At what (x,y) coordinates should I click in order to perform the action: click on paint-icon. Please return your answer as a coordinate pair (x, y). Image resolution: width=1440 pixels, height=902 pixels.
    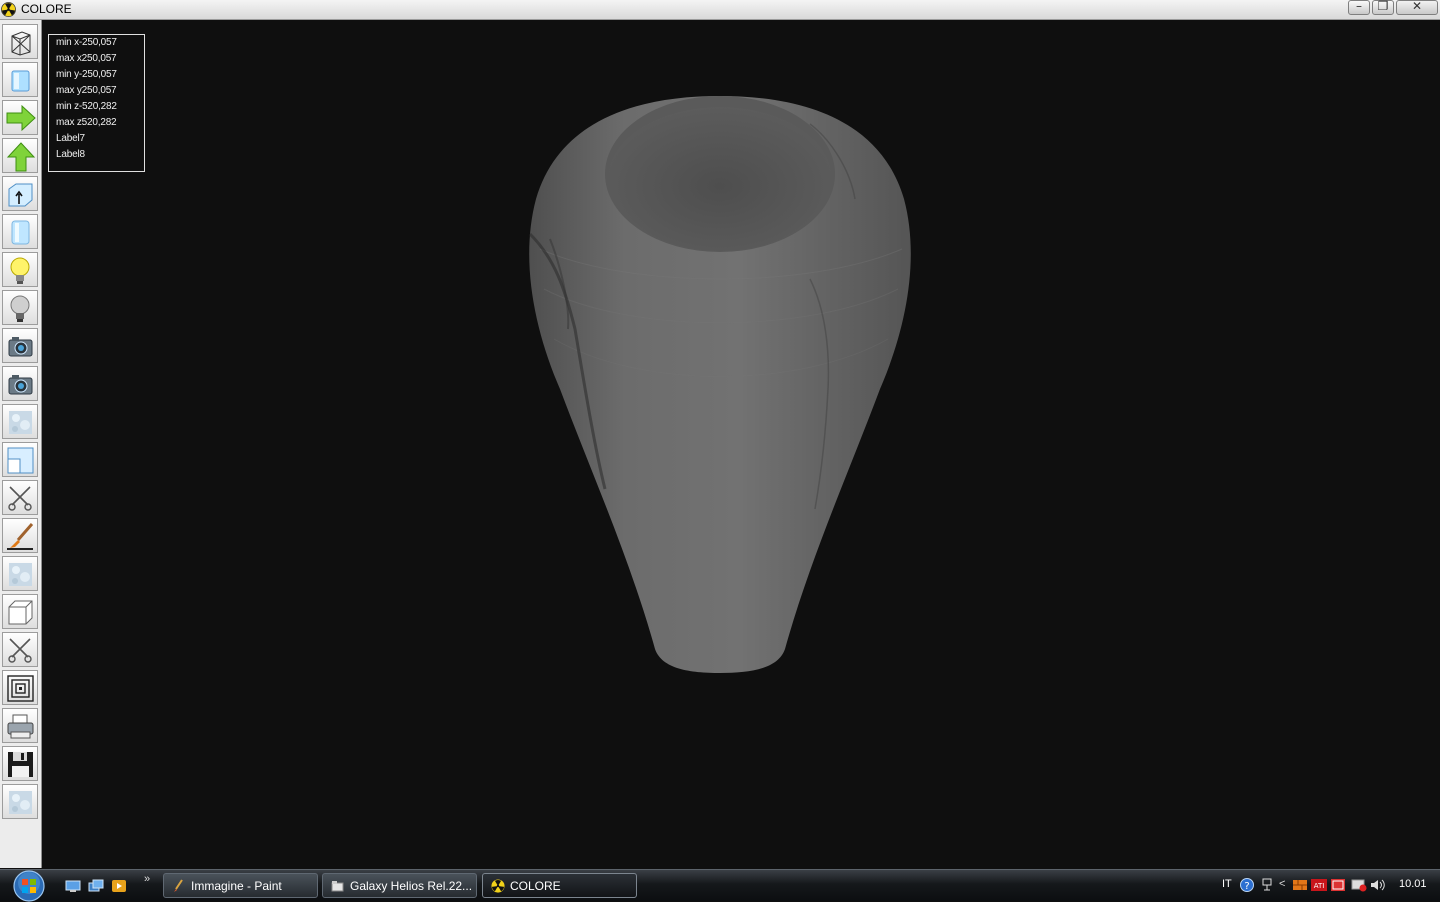
    Looking at the image, I should click on (178, 885).